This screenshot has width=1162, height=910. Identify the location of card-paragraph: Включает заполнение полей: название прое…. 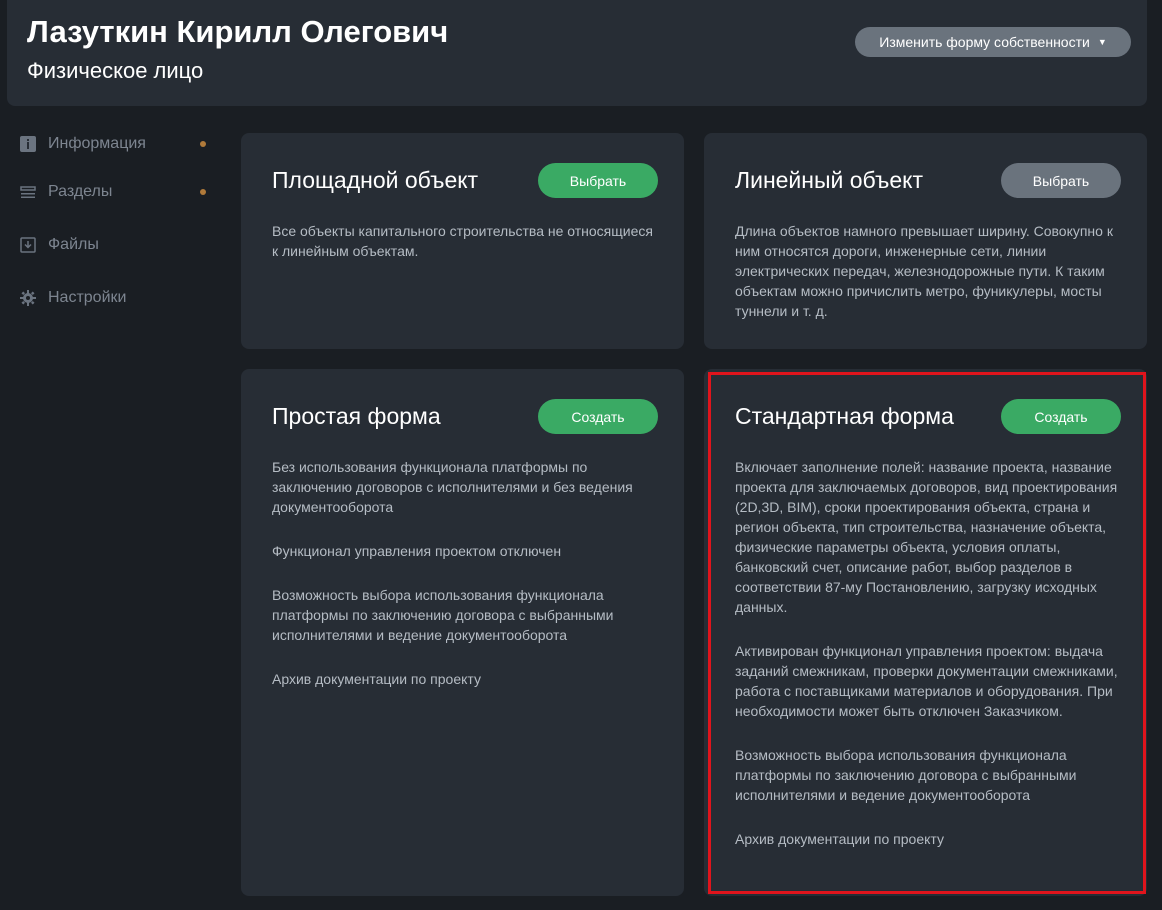
(926, 537).